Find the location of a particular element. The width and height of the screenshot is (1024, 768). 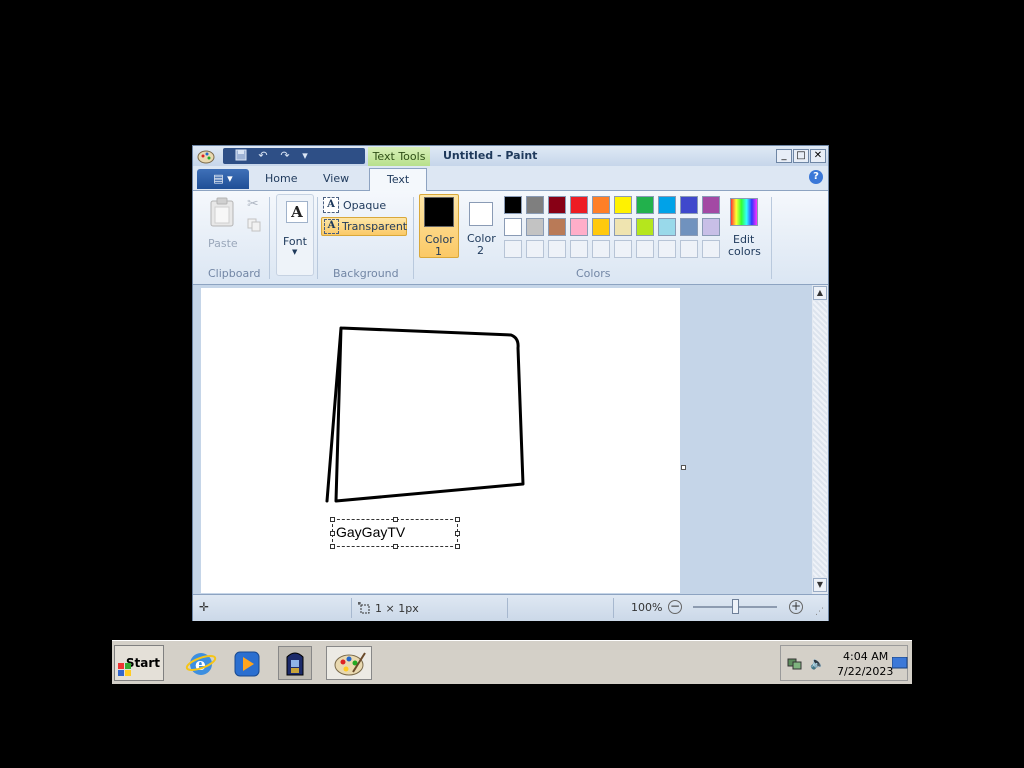

tab-text: Text is located at coordinates (398, 179).